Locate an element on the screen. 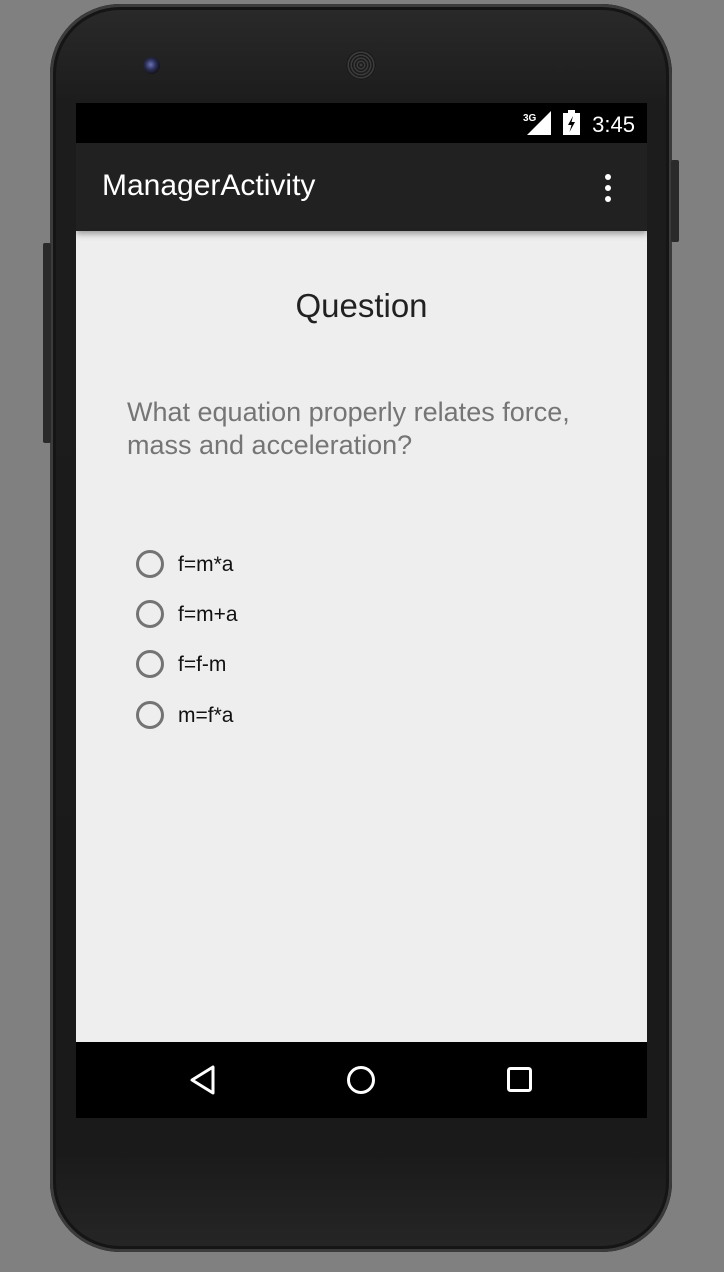 The height and width of the screenshot is (1272, 724). answer-option: m=f*a is located at coordinates (285, 718).